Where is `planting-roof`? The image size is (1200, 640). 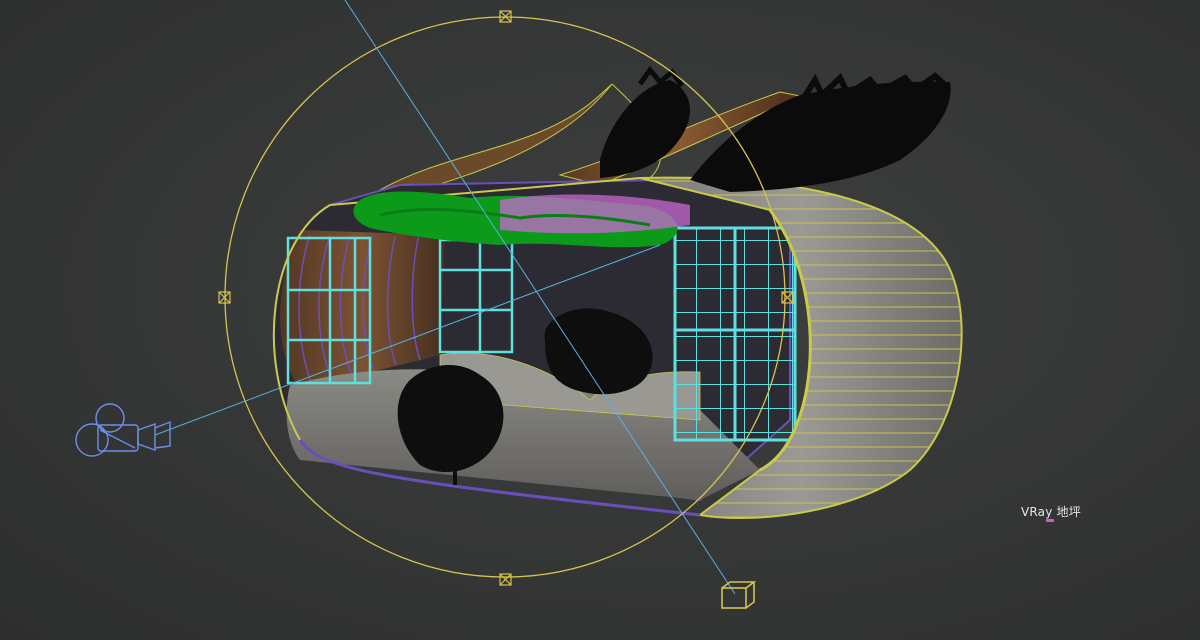 planting-roof is located at coordinates (775, 128).